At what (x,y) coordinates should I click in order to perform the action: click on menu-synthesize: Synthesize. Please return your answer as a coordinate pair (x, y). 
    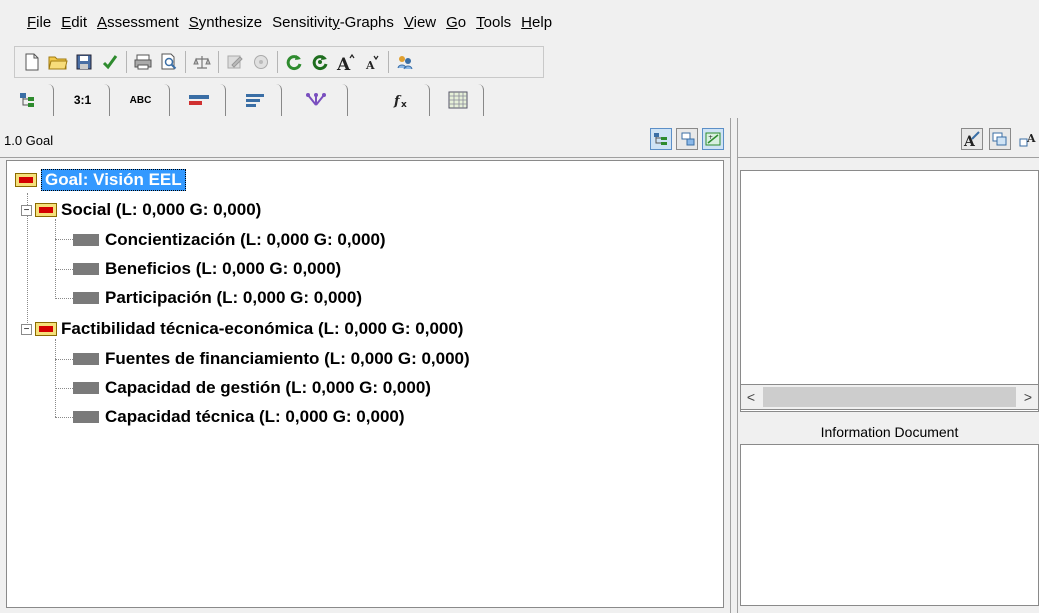
    Looking at the image, I should click on (225, 22).